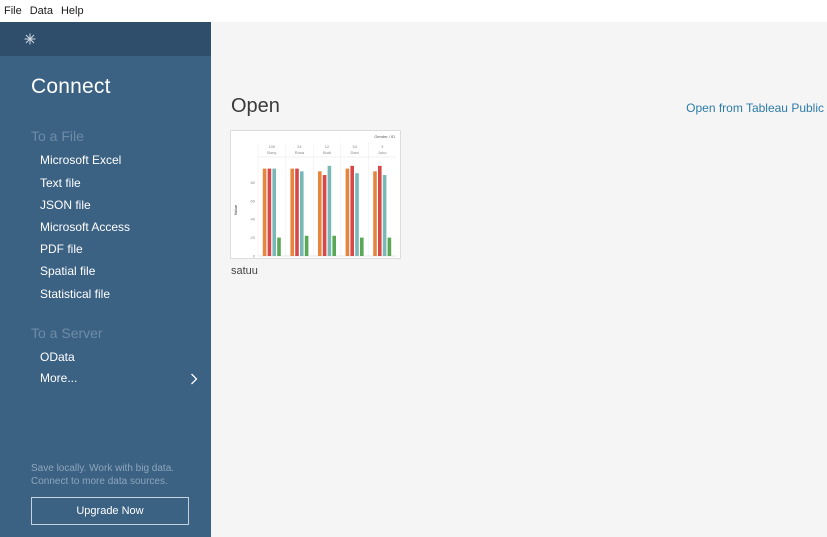  What do you see at coordinates (103, 468) in the screenshot?
I see `promo-line-1: Save locally. Work with big data.` at bounding box center [103, 468].